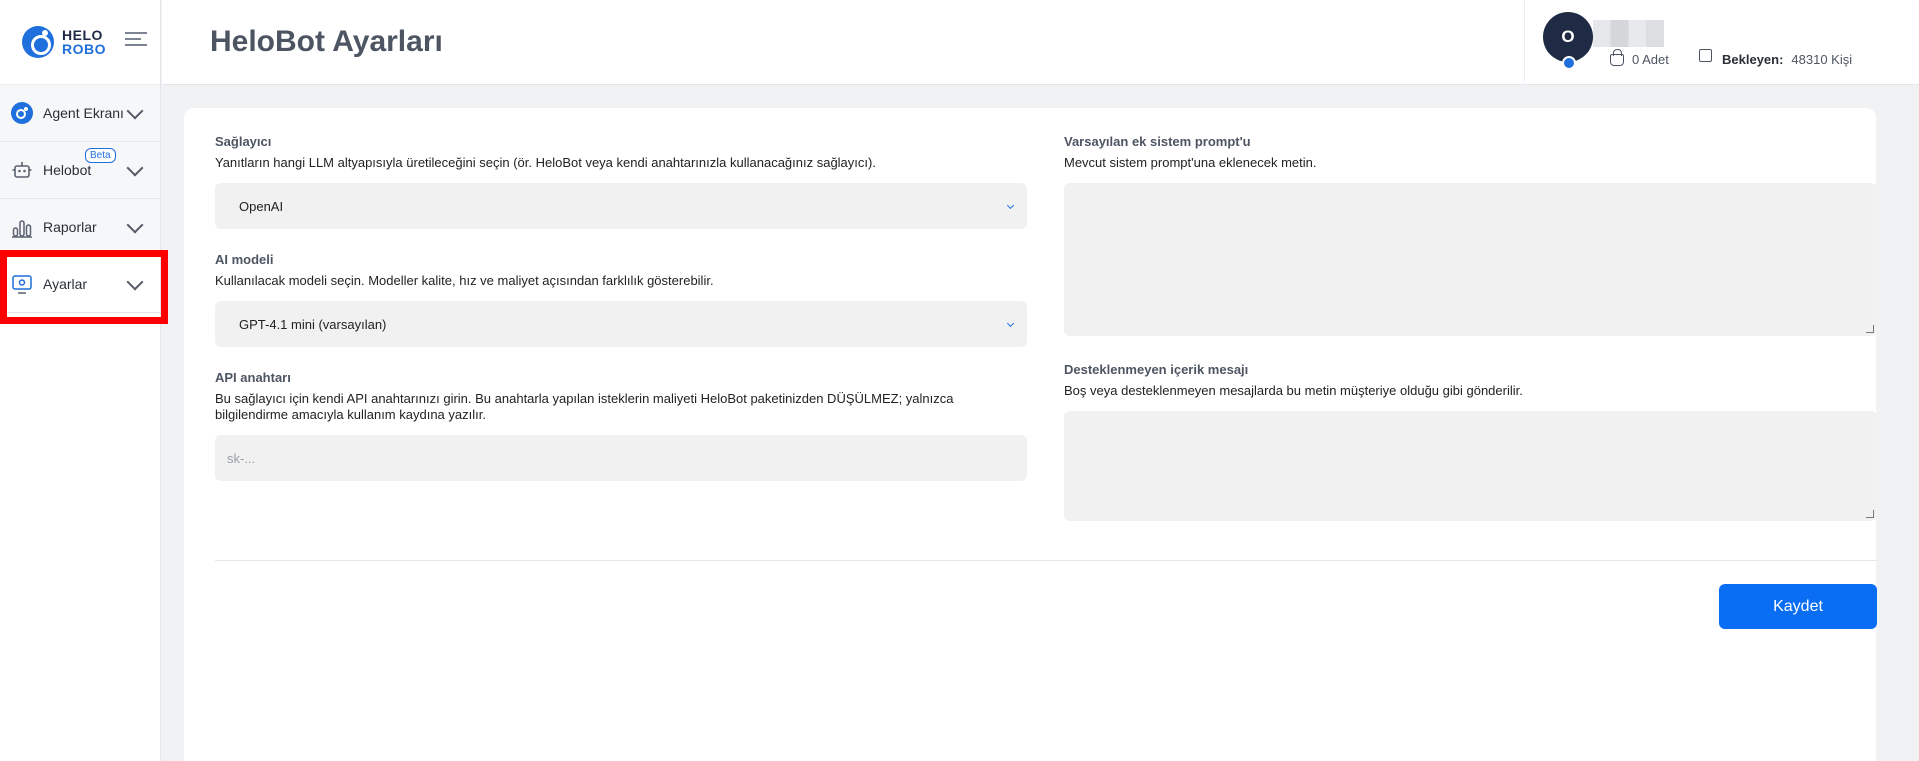 The image size is (1919, 761). I want to click on model-value: GPT-4.1 mini (varsayılan), so click(313, 324).